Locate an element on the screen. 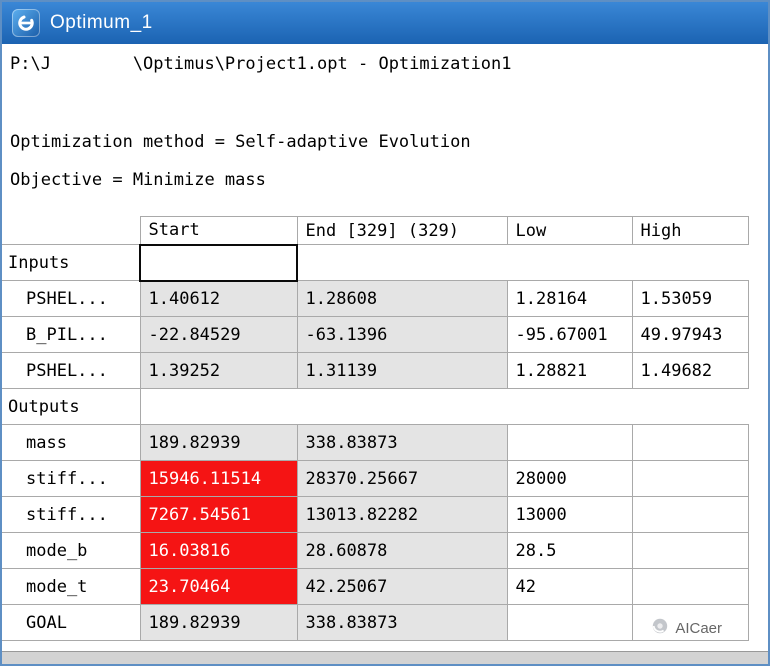 This screenshot has width=770, height=666. cell-low: 28000 is located at coordinates (569, 478).